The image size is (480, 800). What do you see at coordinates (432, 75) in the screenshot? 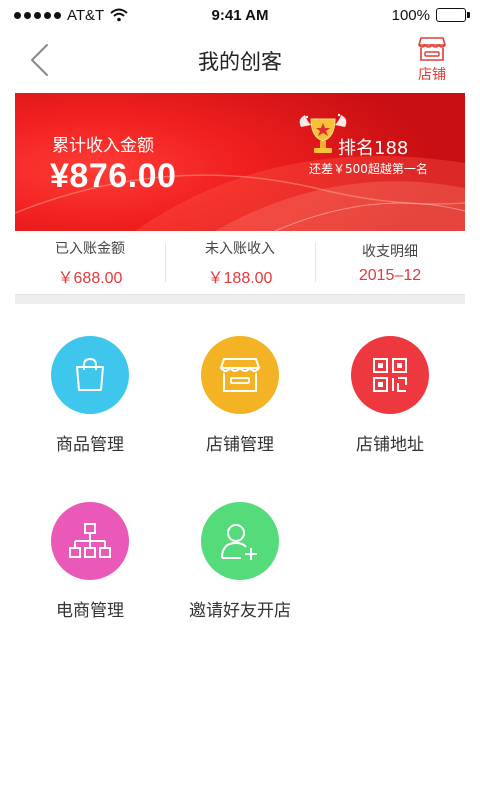
I see `store-label: 店铺` at bounding box center [432, 75].